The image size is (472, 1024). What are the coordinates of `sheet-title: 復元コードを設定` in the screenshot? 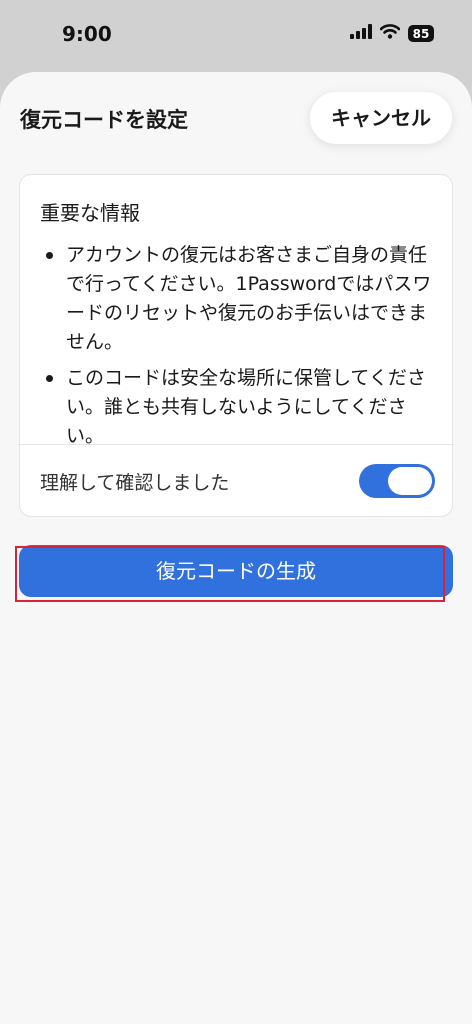 It's located at (104, 120).